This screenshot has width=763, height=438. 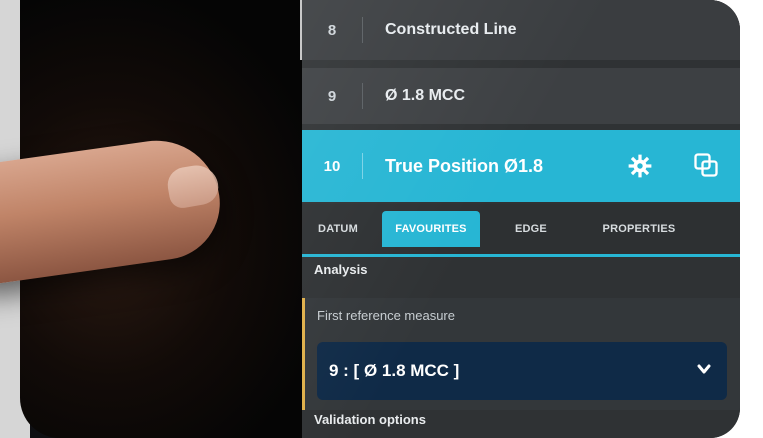 What do you see at coordinates (332, 166) in the screenshot?
I see `item-number: 10` at bounding box center [332, 166].